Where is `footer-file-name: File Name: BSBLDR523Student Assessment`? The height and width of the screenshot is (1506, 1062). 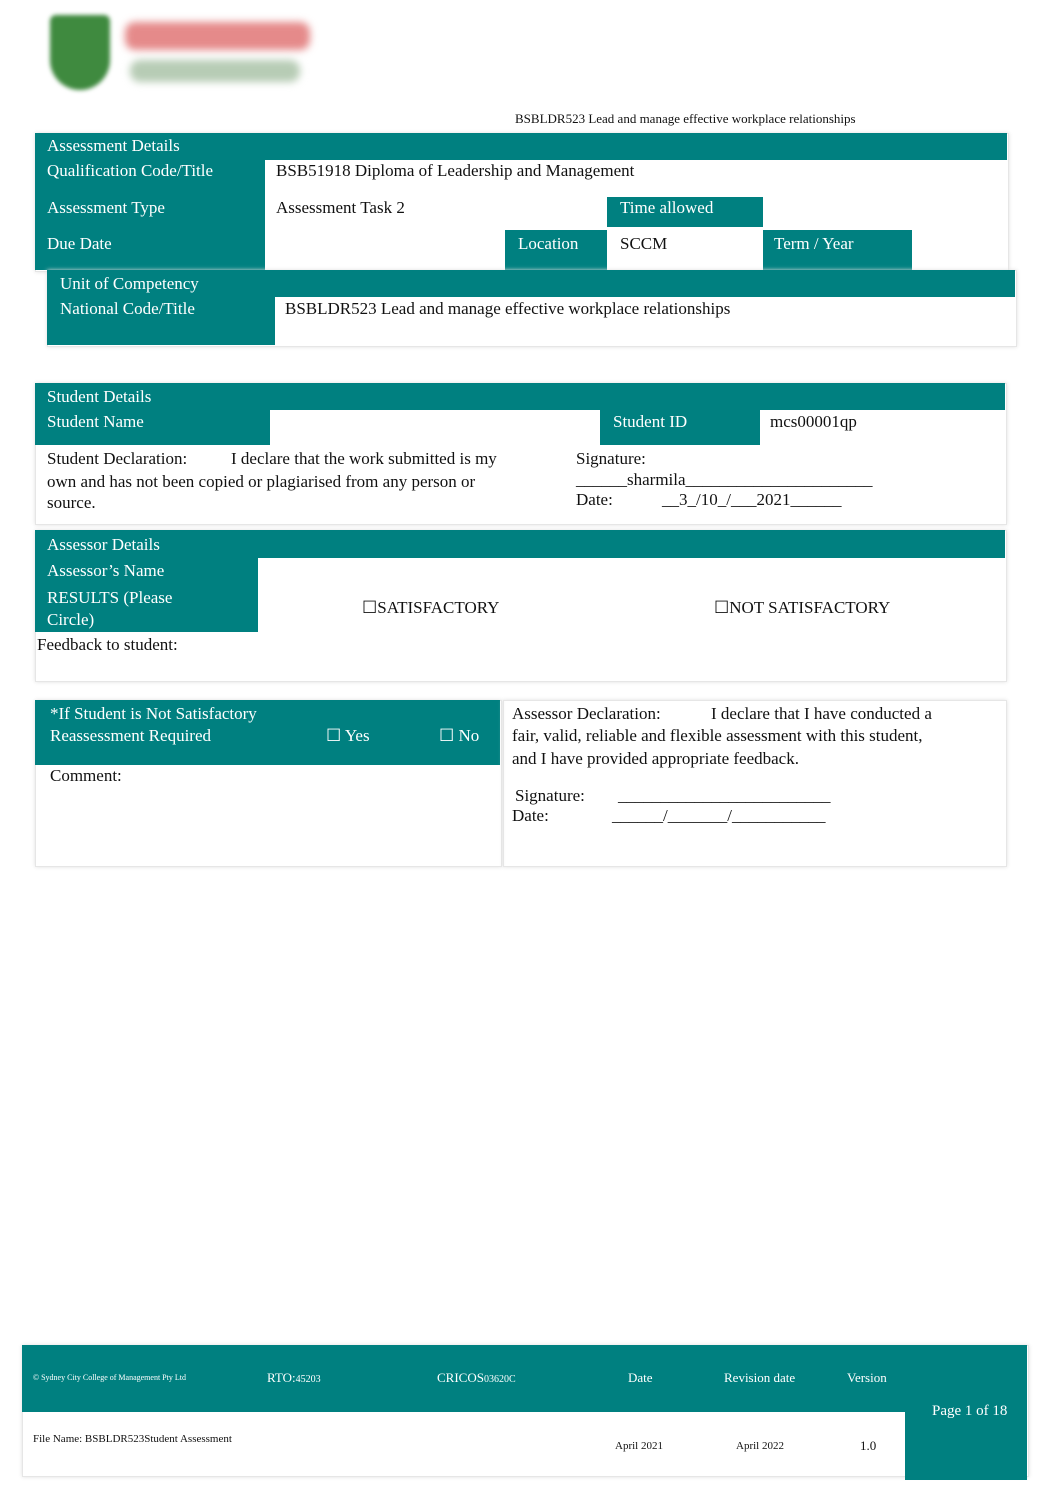 footer-file-name: File Name: BSBLDR523Student Assessment is located at coordinates (132, 1439).